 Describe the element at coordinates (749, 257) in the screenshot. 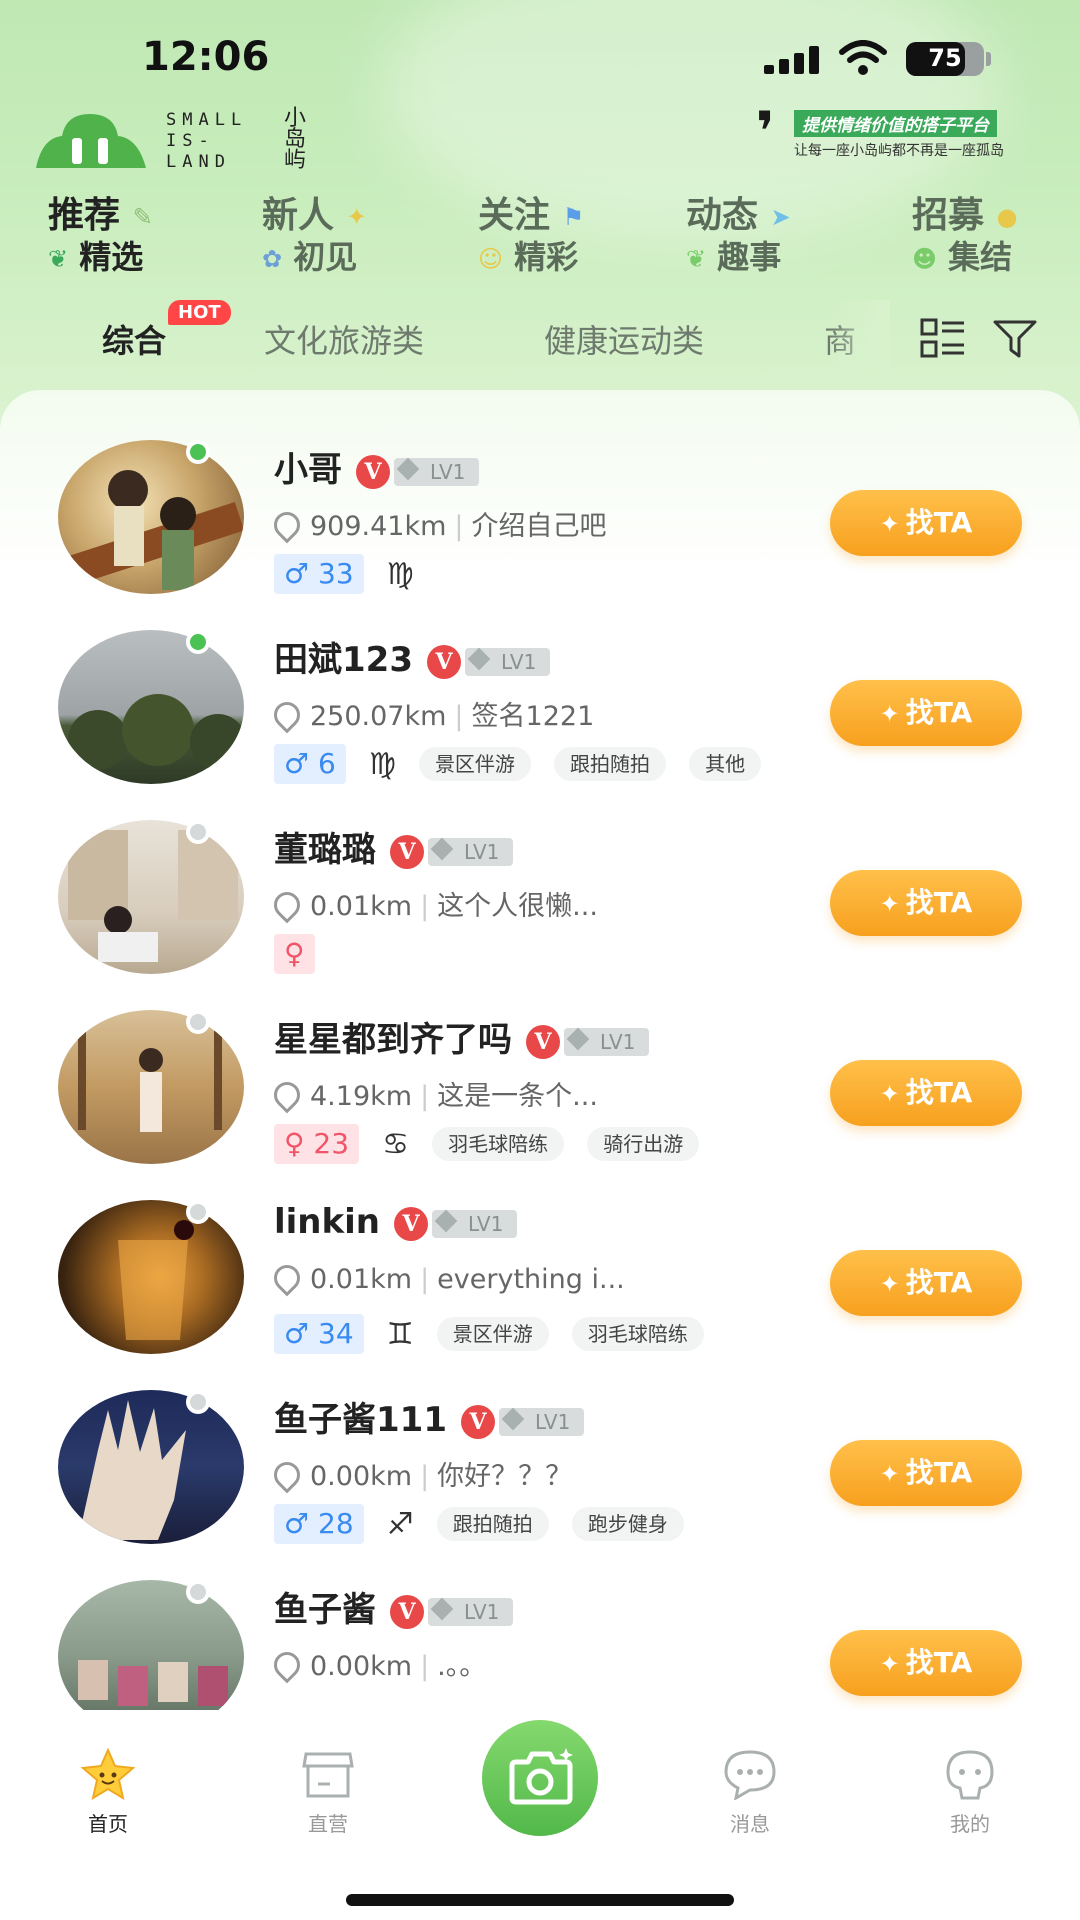

I see `category-sub: 趣事` at that location.